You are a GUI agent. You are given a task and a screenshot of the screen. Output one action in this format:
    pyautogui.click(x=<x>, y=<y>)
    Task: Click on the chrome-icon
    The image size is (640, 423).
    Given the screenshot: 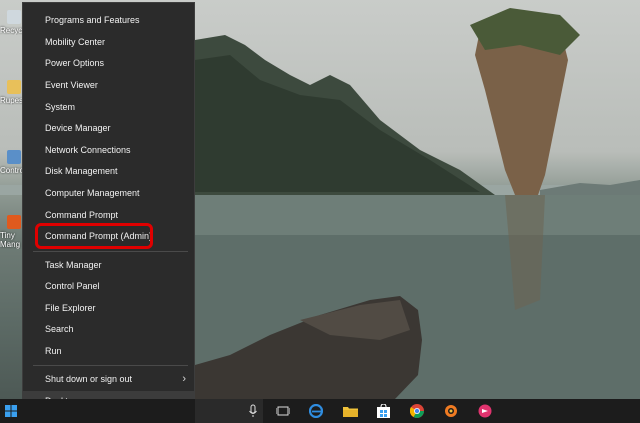 What is the action you would take?
    pyautogui.click(x=417, y=411)
    